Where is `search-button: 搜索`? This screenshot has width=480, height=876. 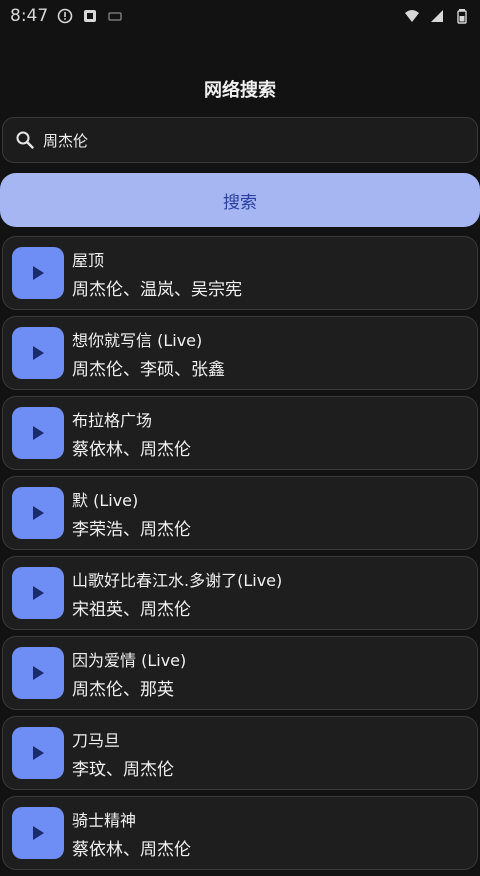
search-button: 搜索 is located at coordinates (240, 200).